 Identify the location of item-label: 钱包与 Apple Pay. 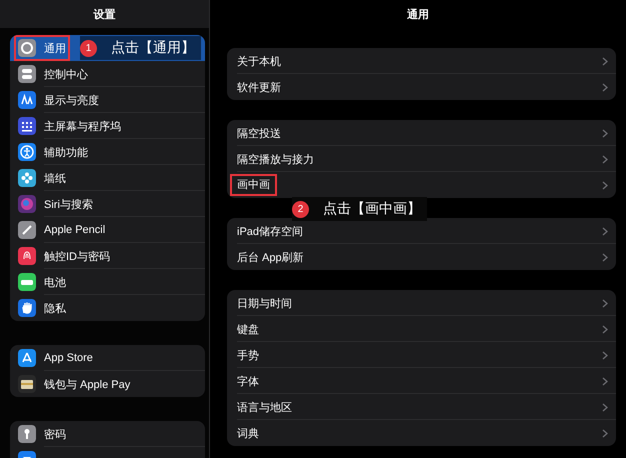
(87, 385).